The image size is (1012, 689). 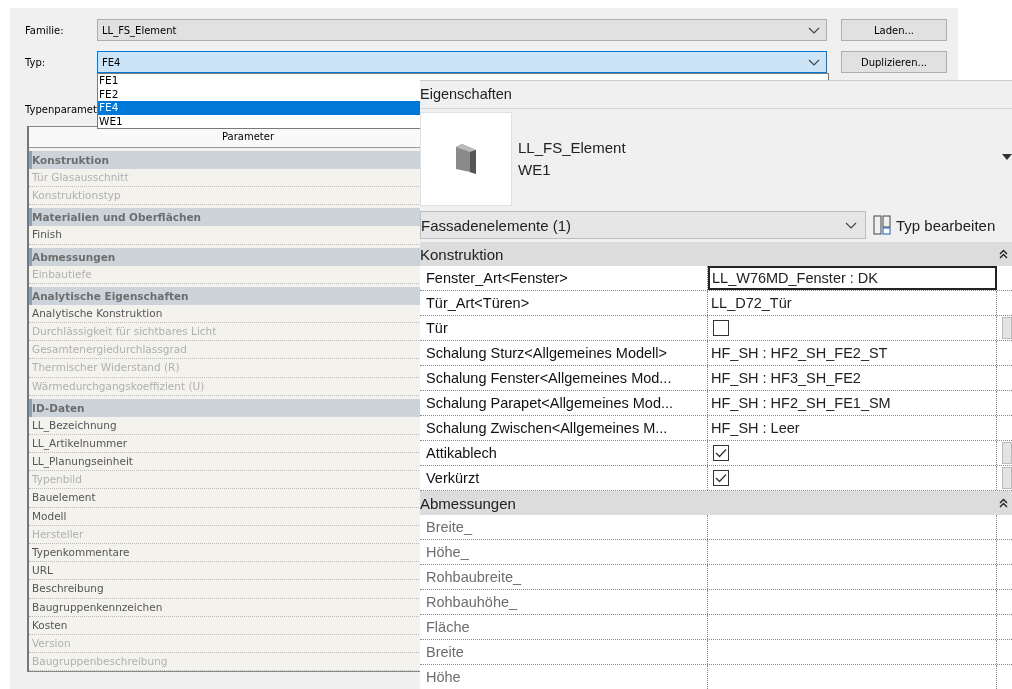 I want to click on value-field: HF_SH : HF2_SH_FE2_ST, so click(x=852, y=353).